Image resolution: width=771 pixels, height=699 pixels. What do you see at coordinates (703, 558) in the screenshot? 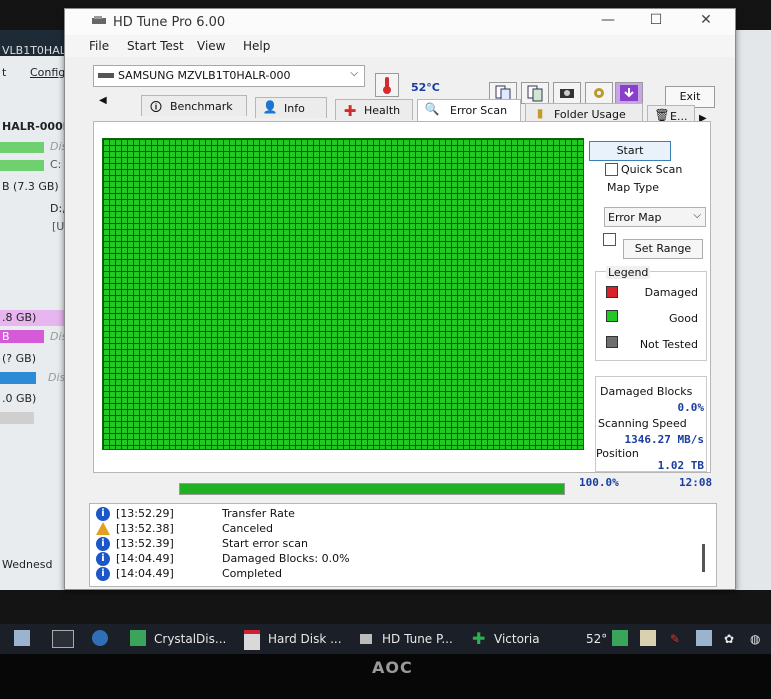
I see `log-scrollbar` at bounding box center [703, 558].